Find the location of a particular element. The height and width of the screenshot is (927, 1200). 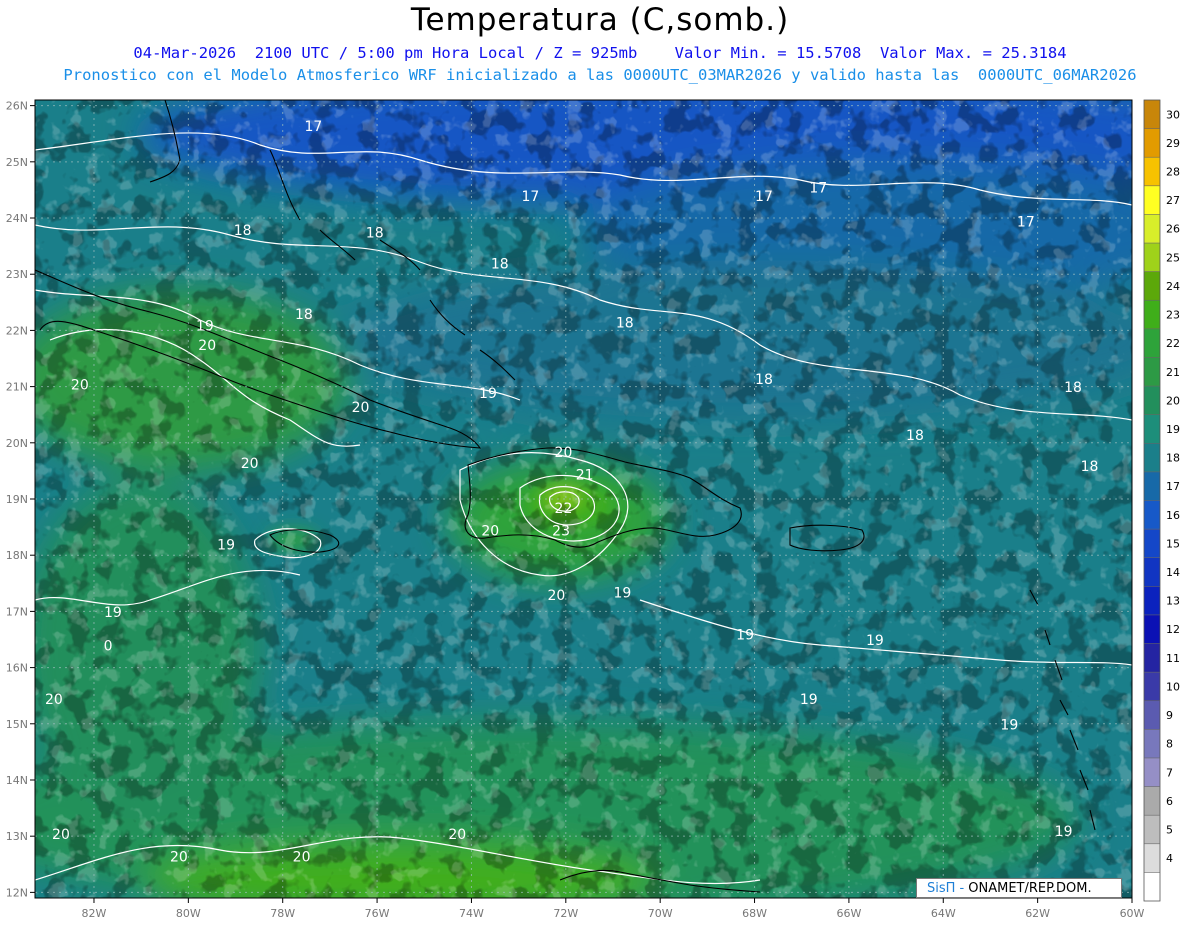

lat-label: 23N is located at coordinates (17, 274).